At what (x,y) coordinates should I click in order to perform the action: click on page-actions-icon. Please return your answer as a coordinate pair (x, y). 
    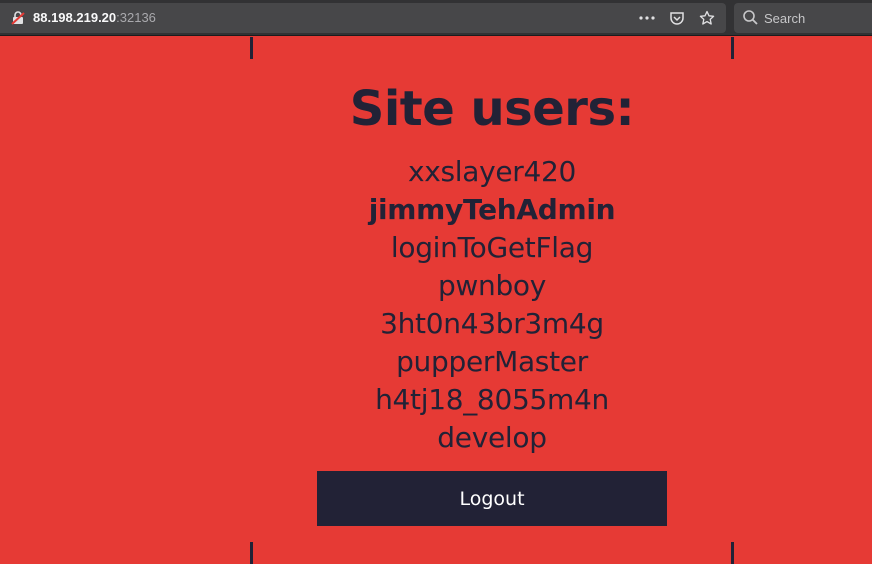
    Looking at the image, I should click on (647, 18).